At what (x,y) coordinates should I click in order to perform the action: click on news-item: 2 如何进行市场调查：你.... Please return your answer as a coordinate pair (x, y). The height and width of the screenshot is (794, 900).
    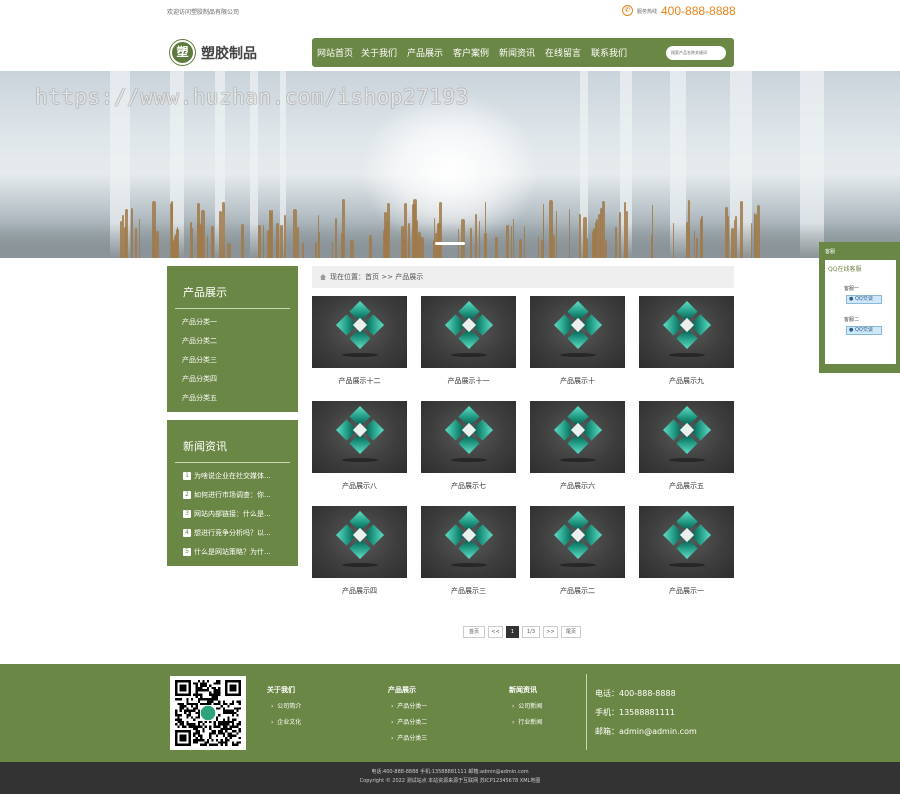
    Looking at the image, I should click on (232, 495).